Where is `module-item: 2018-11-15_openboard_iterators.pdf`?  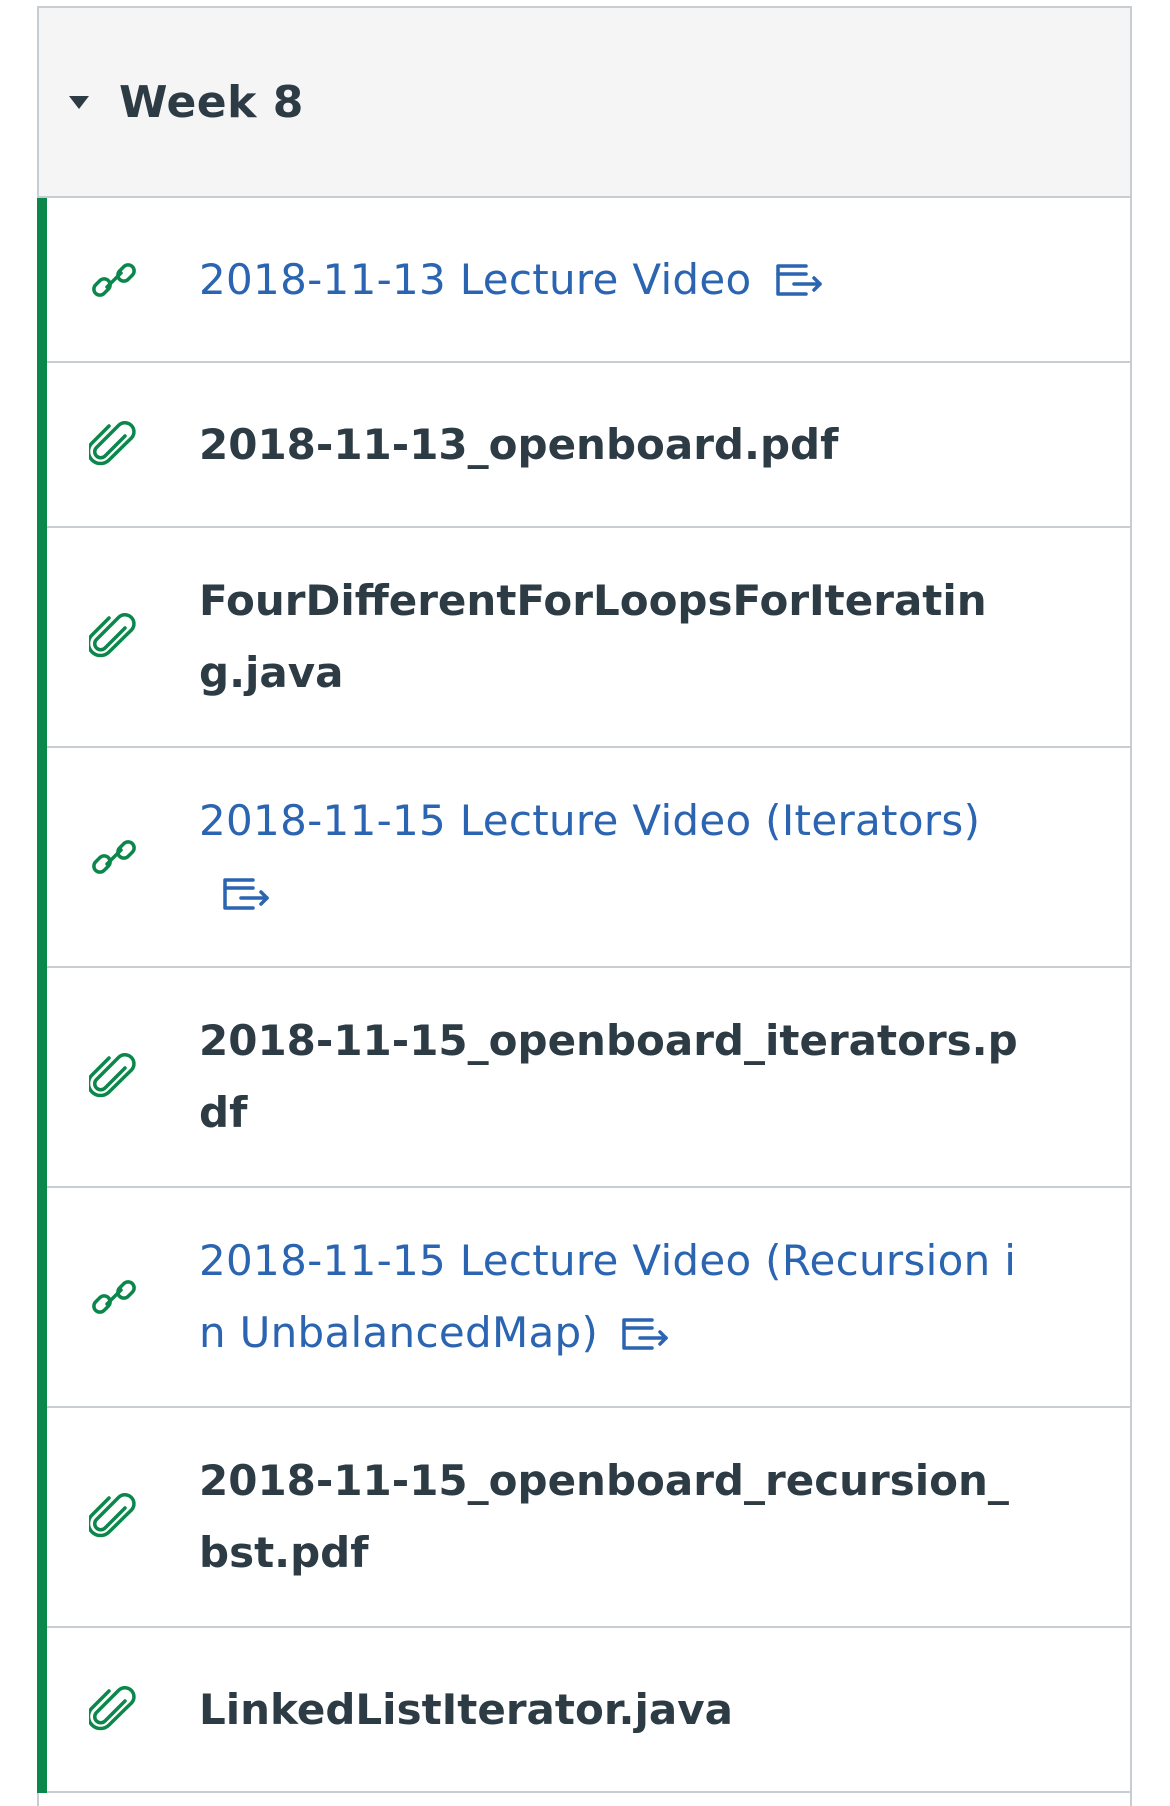 module-item: 2018-11-15_openboard_iterators.pdf is located at coordinates (583, 1078).